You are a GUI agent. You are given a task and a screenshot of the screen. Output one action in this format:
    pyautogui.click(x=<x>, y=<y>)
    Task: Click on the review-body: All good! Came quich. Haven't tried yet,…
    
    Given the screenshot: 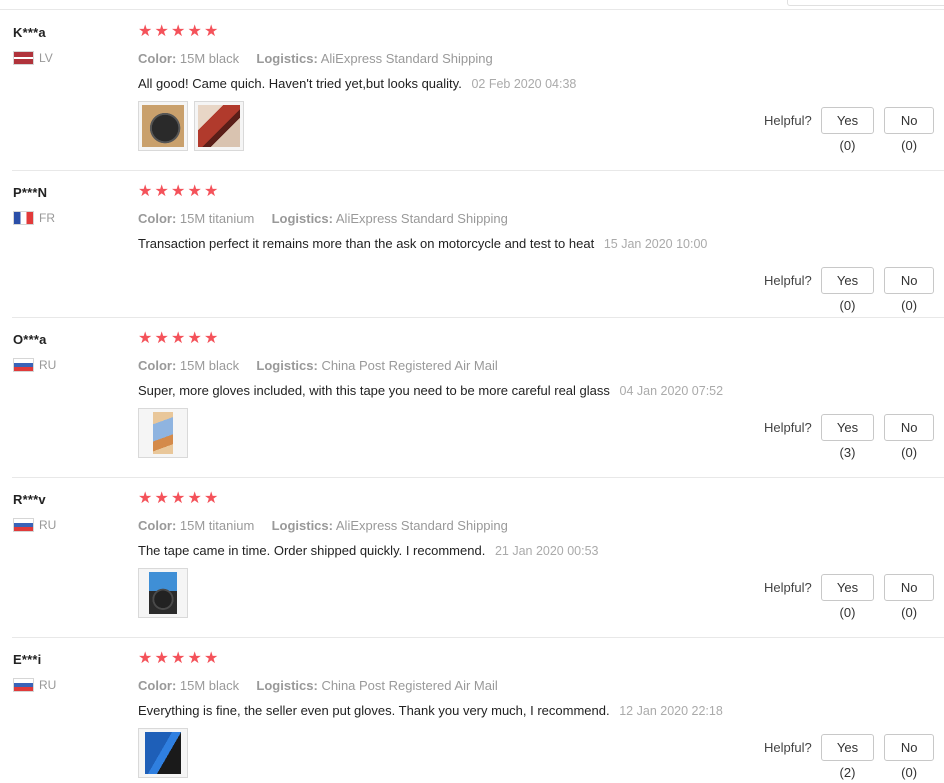 What is the action you would take?
    pyautogui.click(x=357, y=83)
    